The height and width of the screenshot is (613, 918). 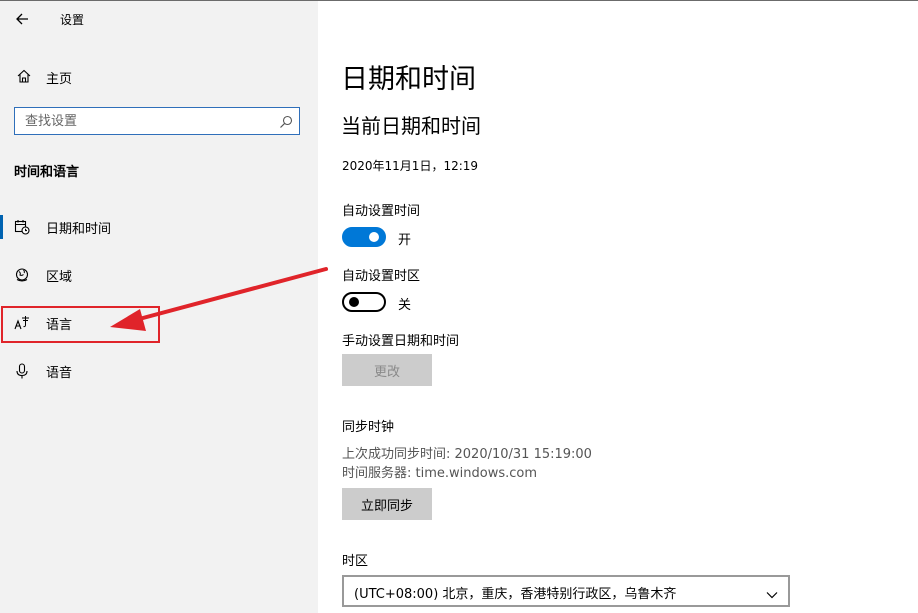 I want to click on timezone-select: (UTC+08:00) 北京，重庆，香港特别行政区，乌鲁木齐, so click(x=566, y=591).